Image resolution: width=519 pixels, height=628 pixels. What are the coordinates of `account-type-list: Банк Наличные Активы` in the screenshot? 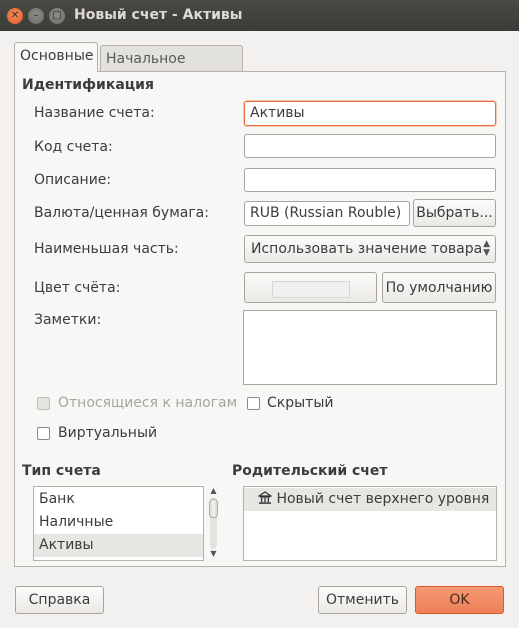 It's located at (118, 523).